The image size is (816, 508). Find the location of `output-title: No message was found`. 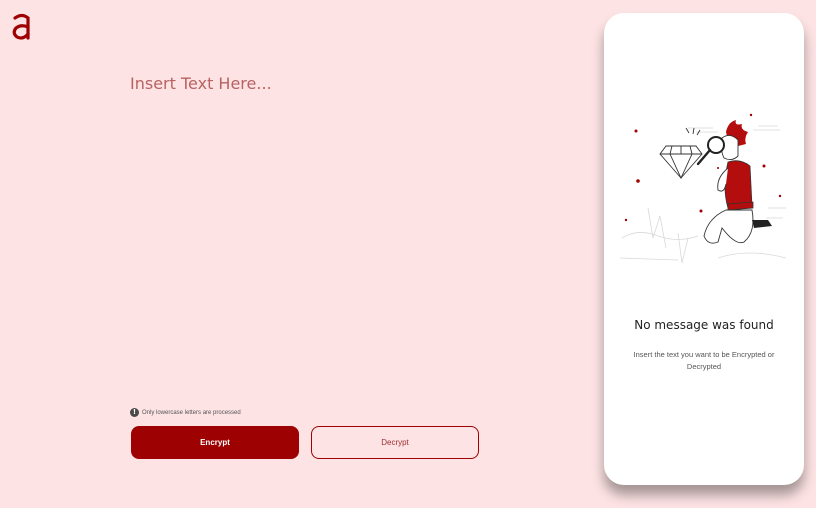

output-title: No message was found is located at coordinates (704, 325).